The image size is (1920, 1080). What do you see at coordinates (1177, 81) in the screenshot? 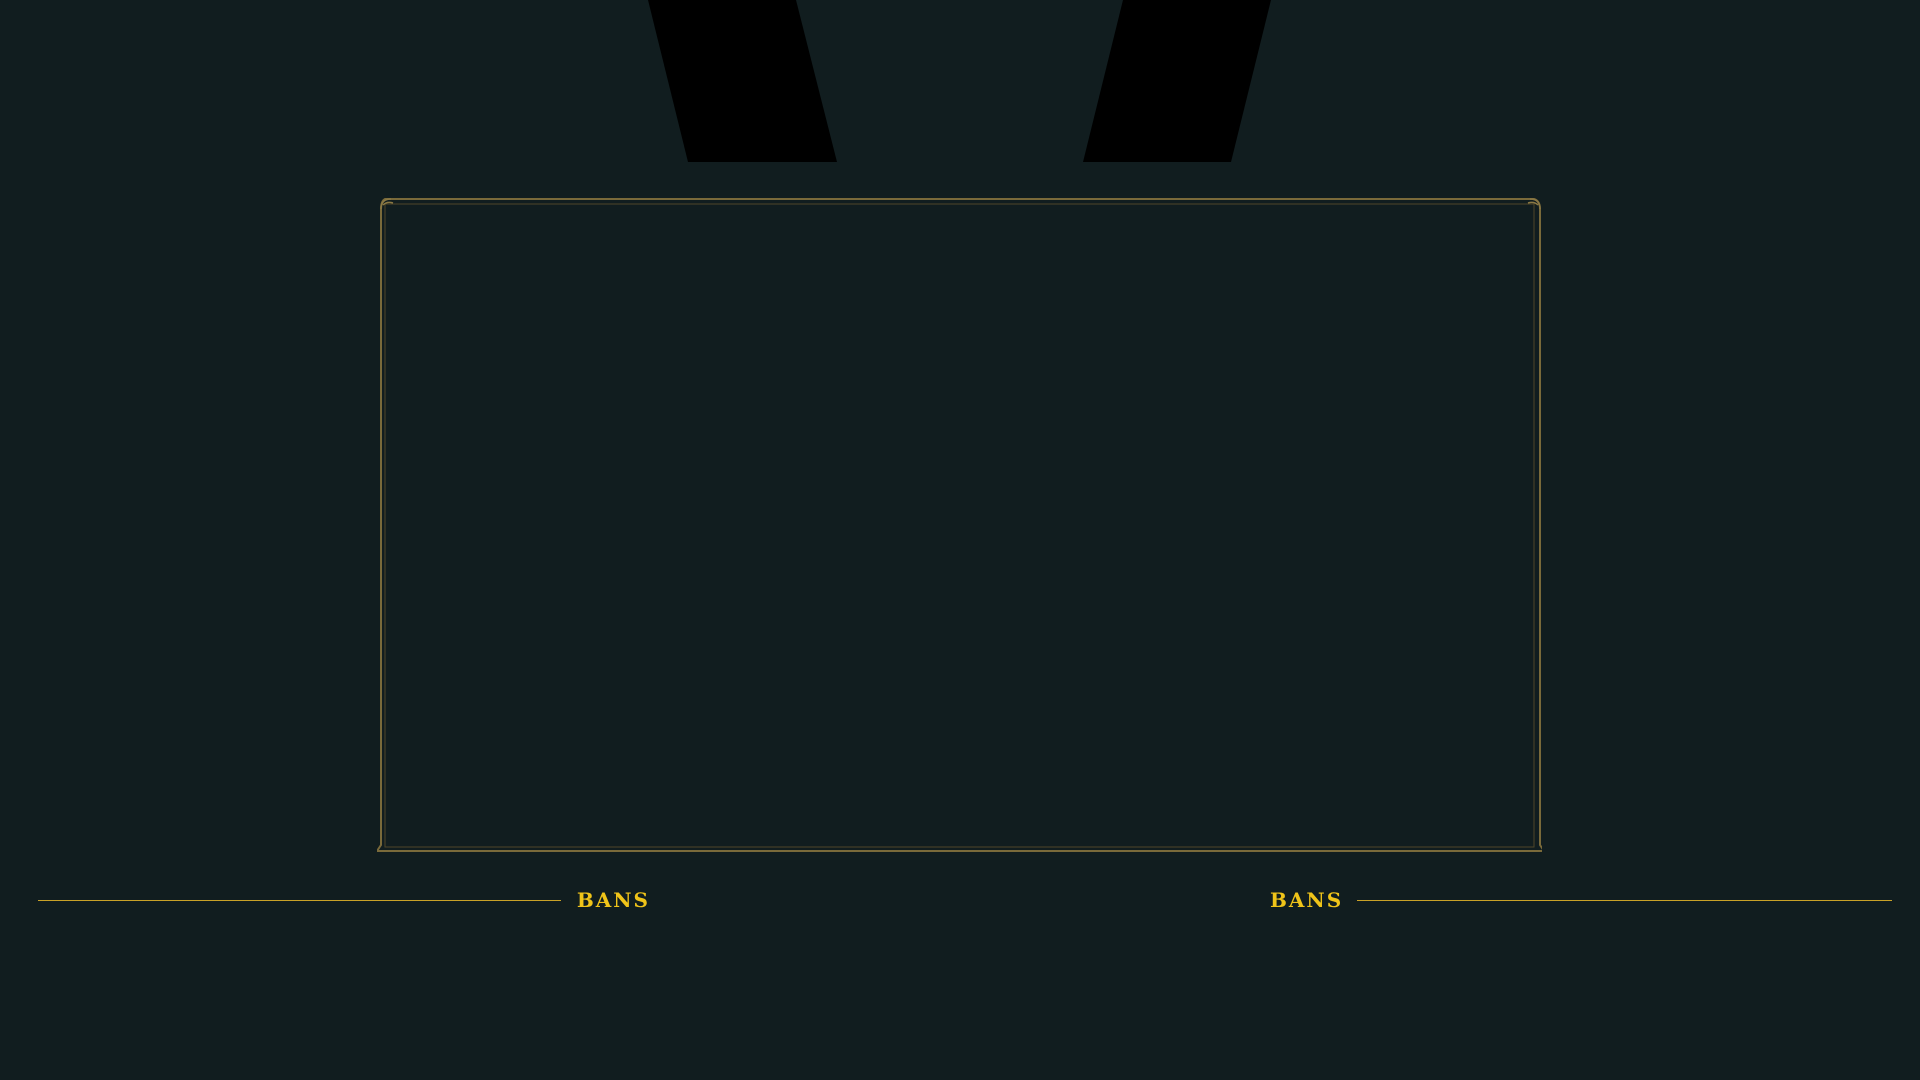
I see `right-banner` at bounding box center [1177, 81].